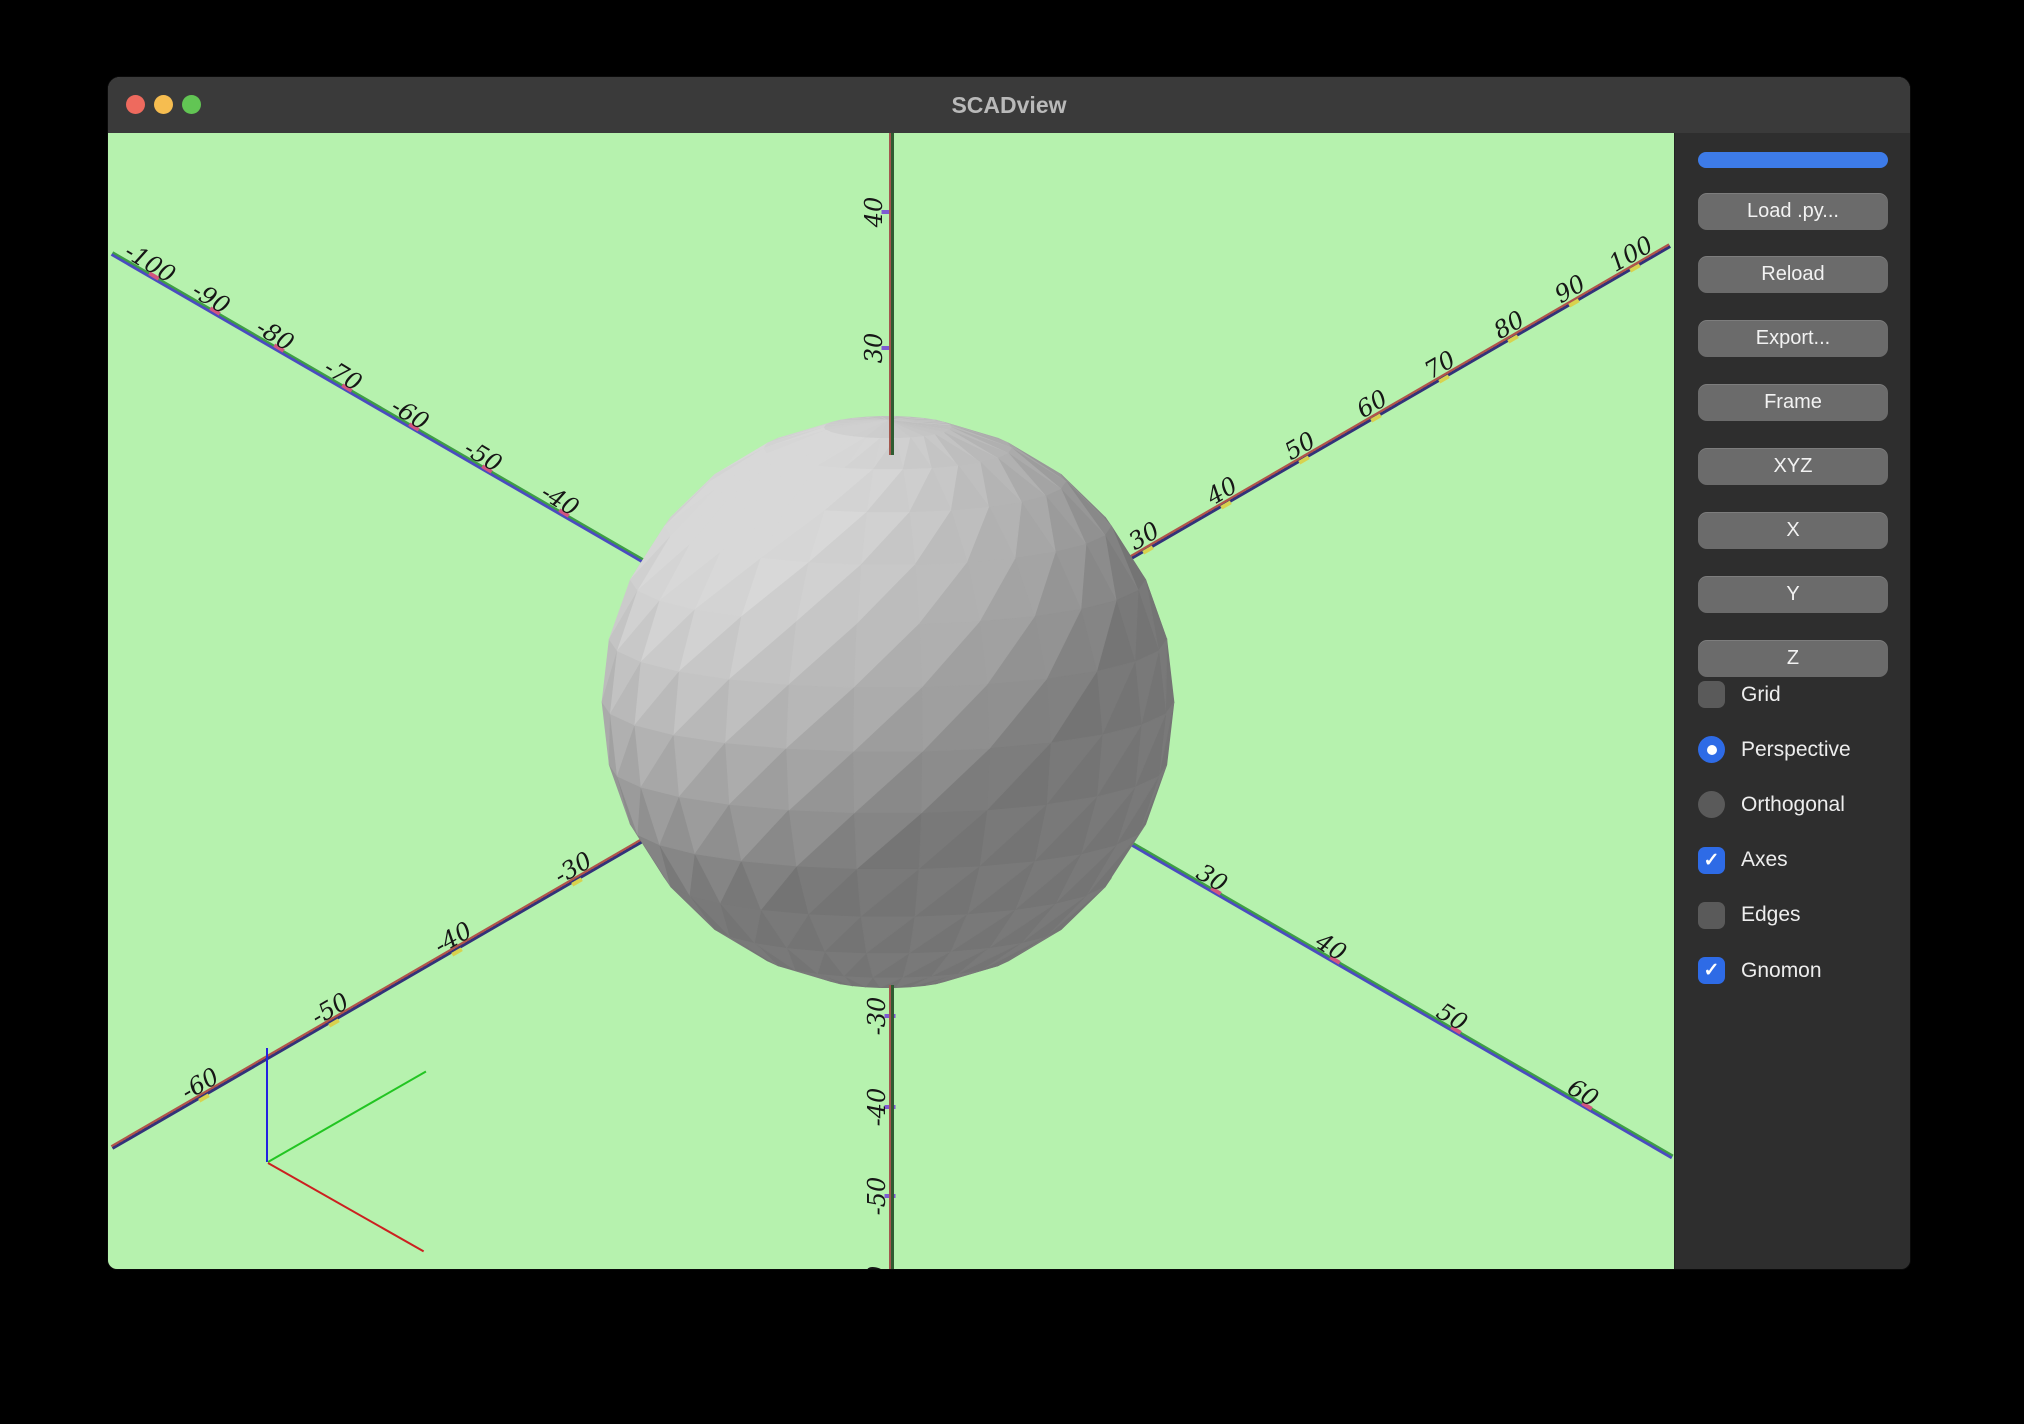 The width and height of the screenshot is (2024, 1424). I want to click on y-axis-negative-label: -70, so click(343, 375).